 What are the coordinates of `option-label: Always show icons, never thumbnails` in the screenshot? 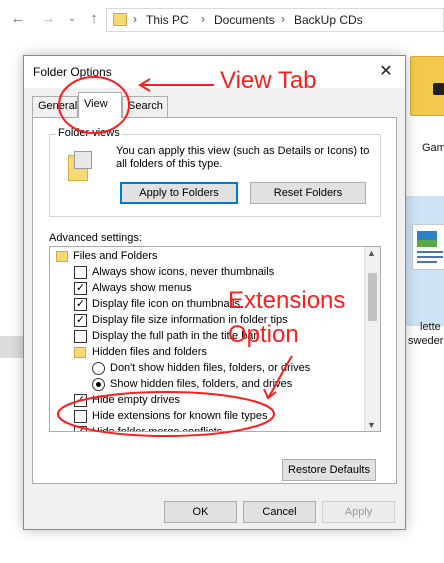 It's located at (183, 272).